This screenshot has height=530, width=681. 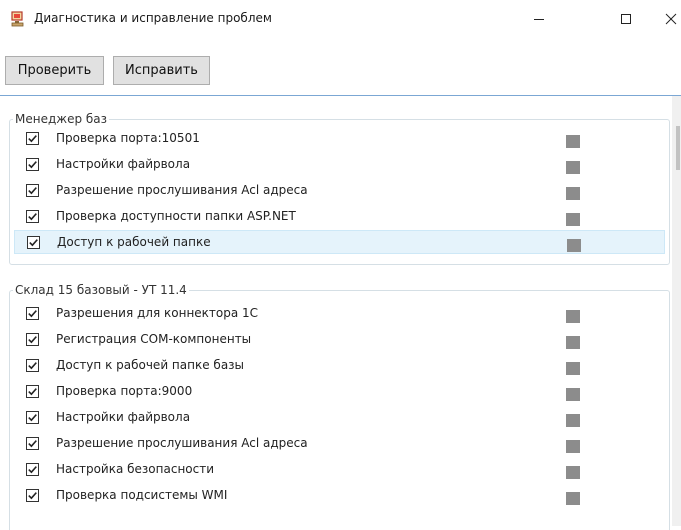 I want to click on vertical-scrollbar, so click(x=676, y=311).